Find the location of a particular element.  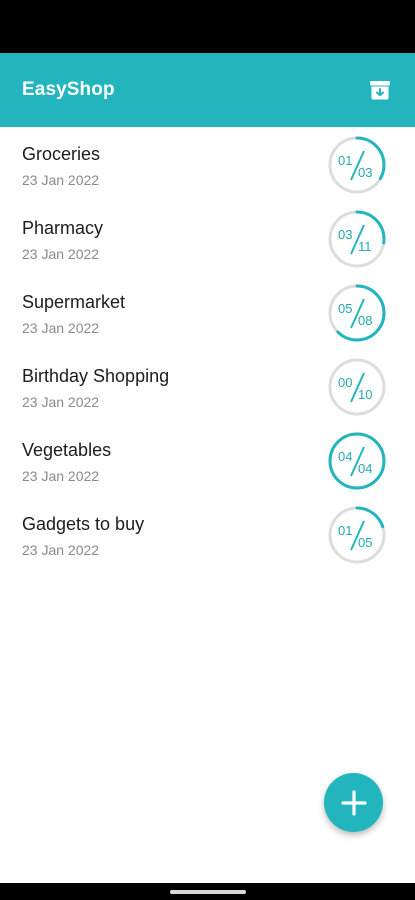

add-list-button is located at coordinates (353, 802).